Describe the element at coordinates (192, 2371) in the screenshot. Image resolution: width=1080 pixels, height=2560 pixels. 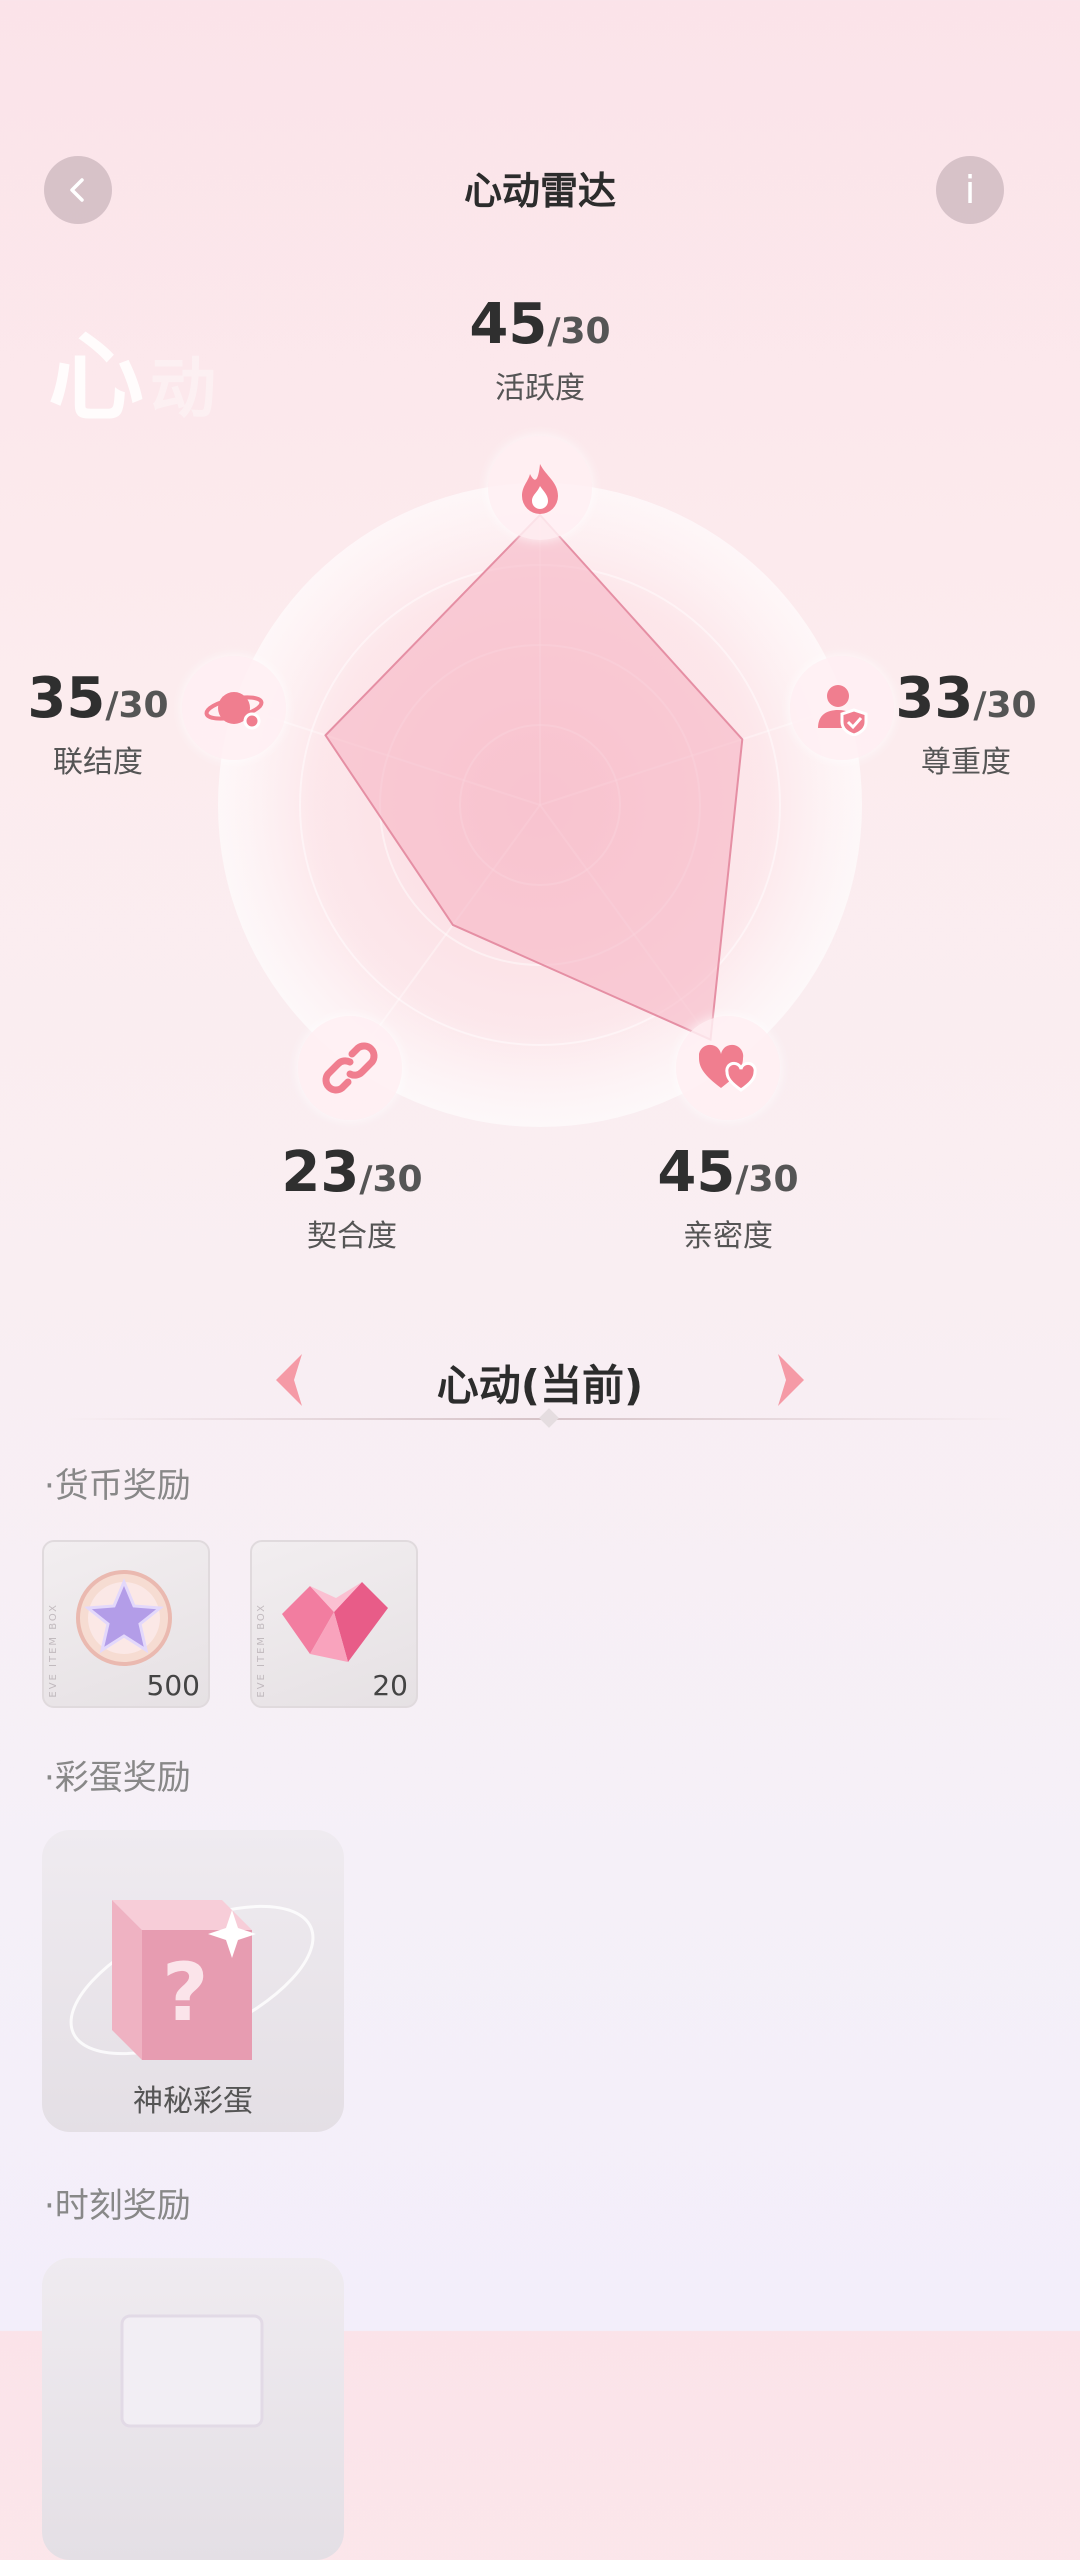
I see `moment-card-icon` at that location.